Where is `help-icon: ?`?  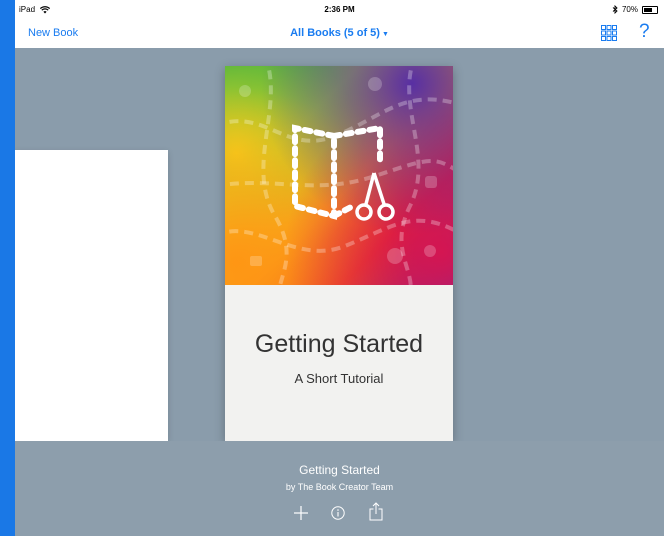
help-icon: ? is located at coordinates (644, 32).